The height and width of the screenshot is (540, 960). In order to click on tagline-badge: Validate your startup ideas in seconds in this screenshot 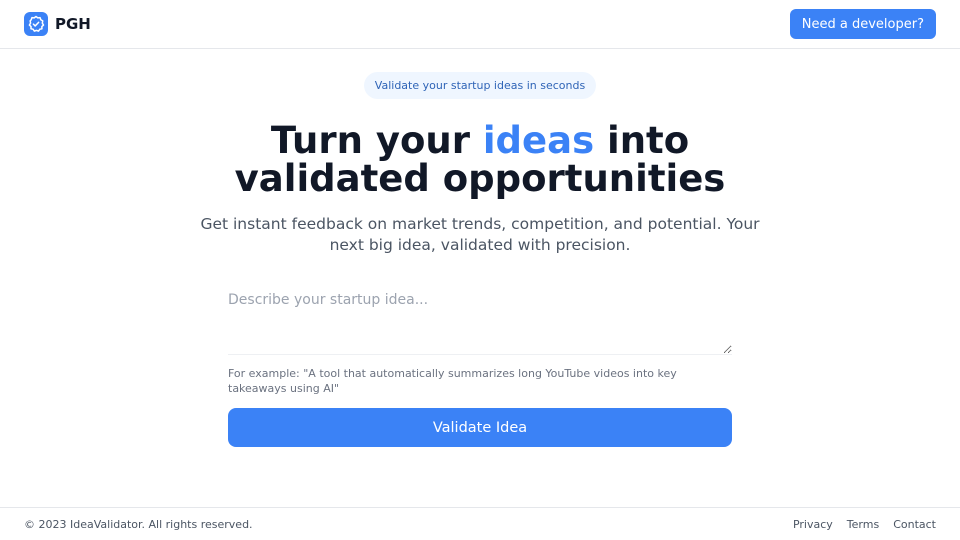, I will do `click(480, 85)`.